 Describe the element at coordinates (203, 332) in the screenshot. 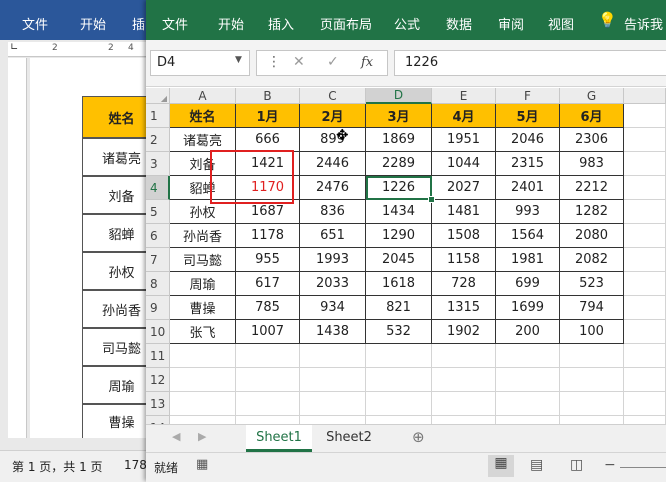

I see `name-cell: 张飞` at that location.